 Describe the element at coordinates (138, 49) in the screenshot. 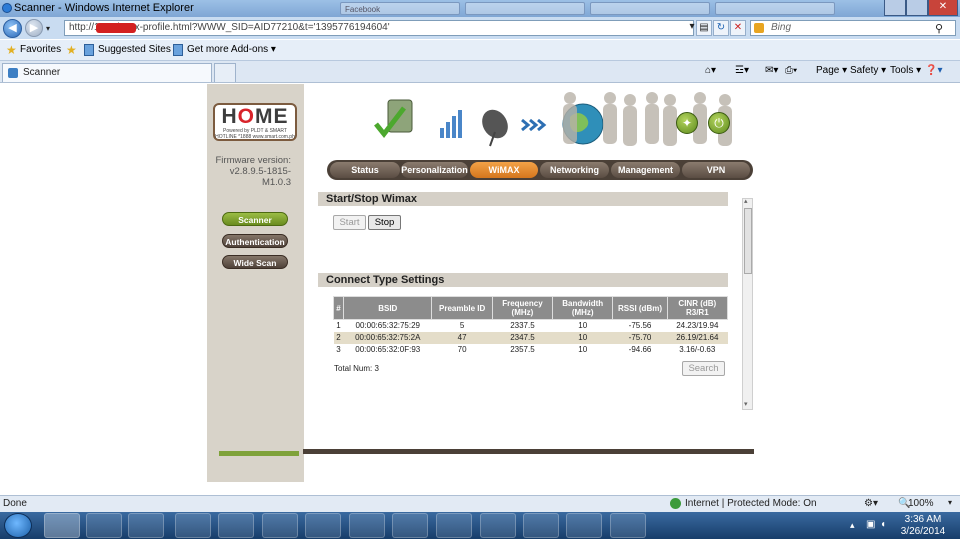

I see `suggested-sites-link: Suggested Sites ▾` at that location.